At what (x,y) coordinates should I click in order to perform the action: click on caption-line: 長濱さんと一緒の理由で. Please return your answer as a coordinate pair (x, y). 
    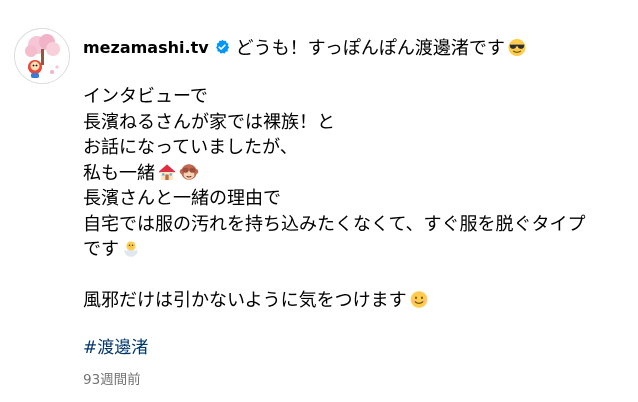
    Looking at the image, I should click on (182, 198).